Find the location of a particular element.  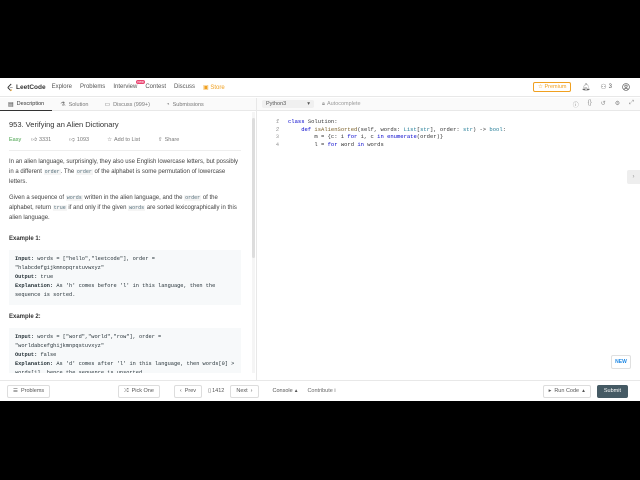

text: if and only if the given is located at coordinates (97, 208).